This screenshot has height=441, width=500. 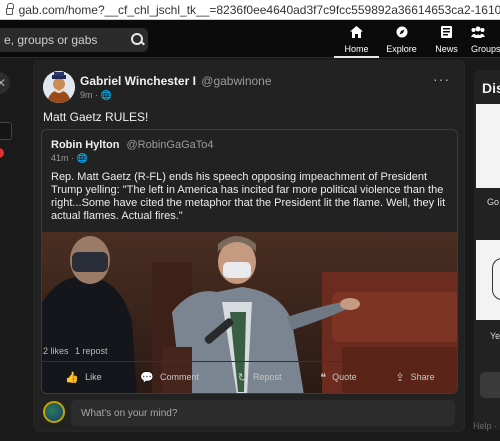 What do you see at coordinates (401, 49) in the screenshot?
I see `nav-explore-label: Explore` at bounding box center [401, 49].